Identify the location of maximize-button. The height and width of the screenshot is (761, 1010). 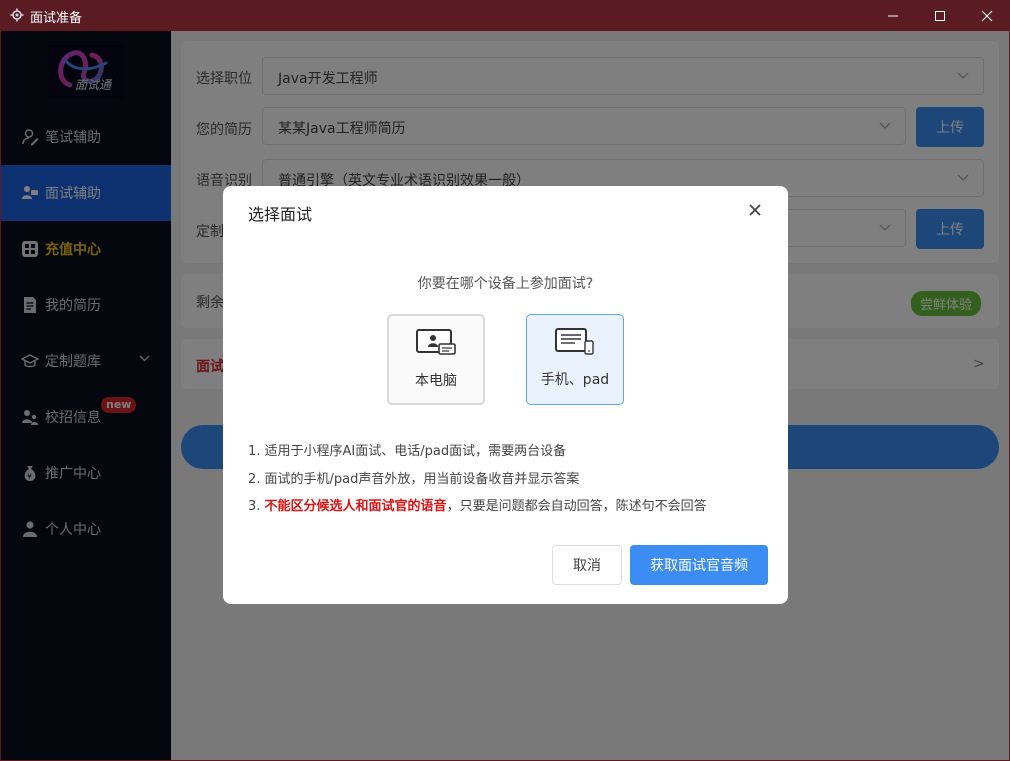
(940, 15).